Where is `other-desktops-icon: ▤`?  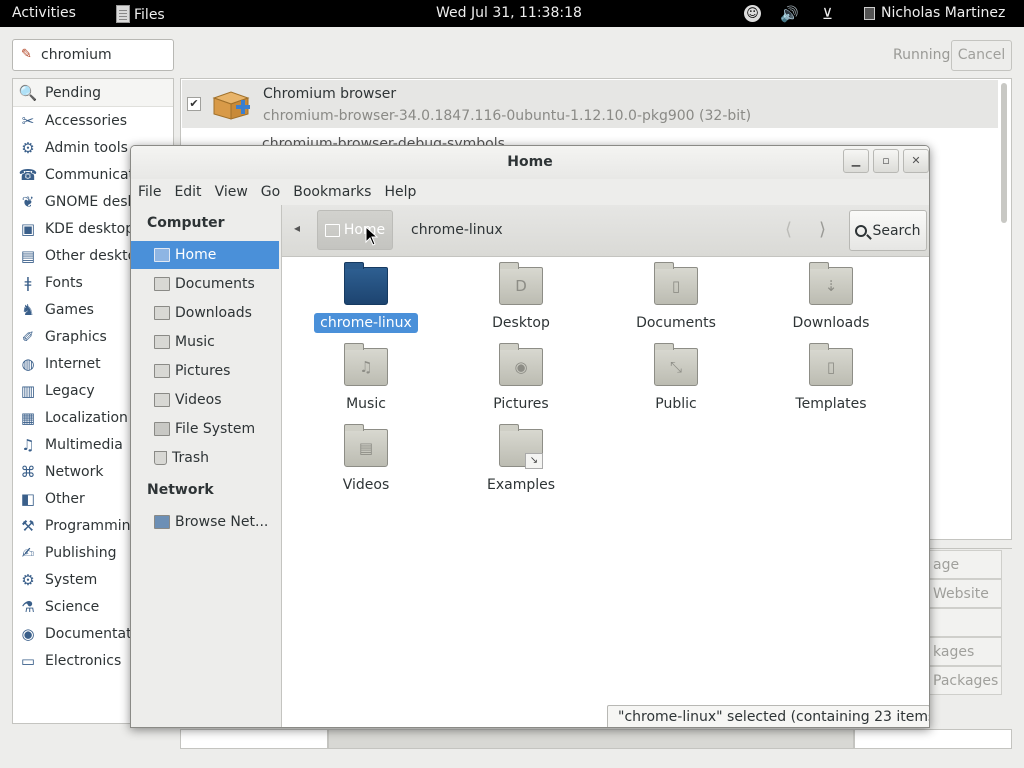
other-desktops-icon: ▤ is located at coordinates (28, 255).